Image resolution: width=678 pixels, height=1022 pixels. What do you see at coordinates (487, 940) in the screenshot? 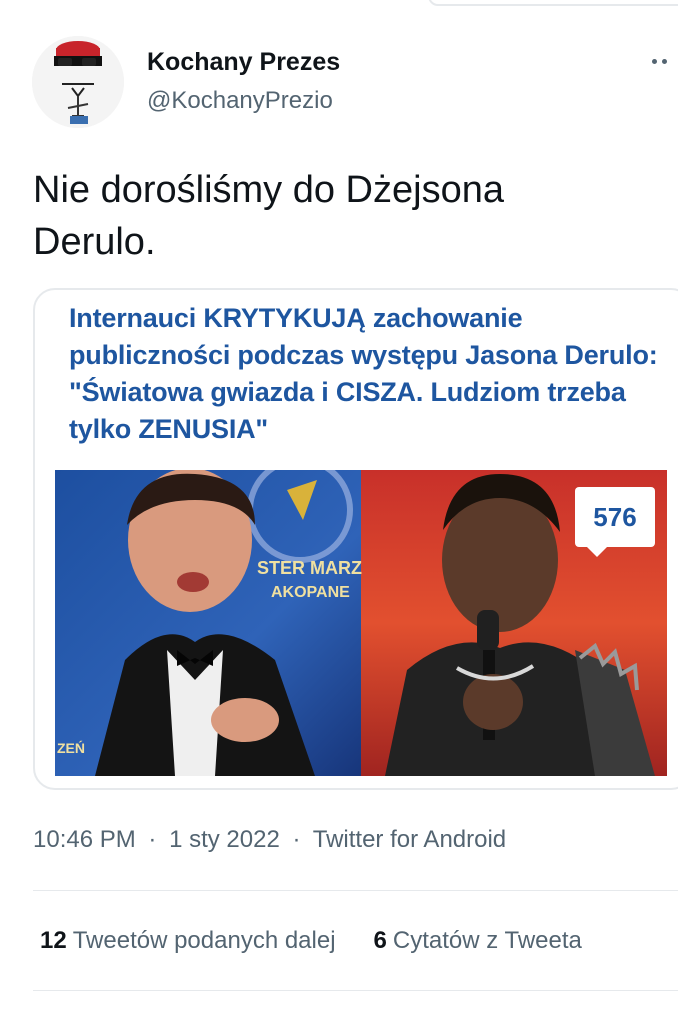
I see `quotes-label: Cytatów z Tweeta` at bounding box center [487, 940].